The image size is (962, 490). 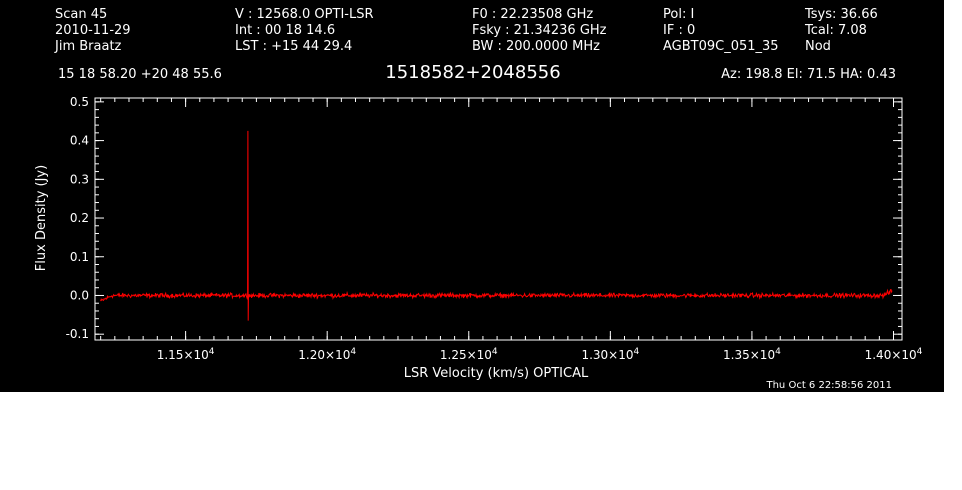 I want to click on tsys: Tsys: 36.66, so click(x=841, y=14).